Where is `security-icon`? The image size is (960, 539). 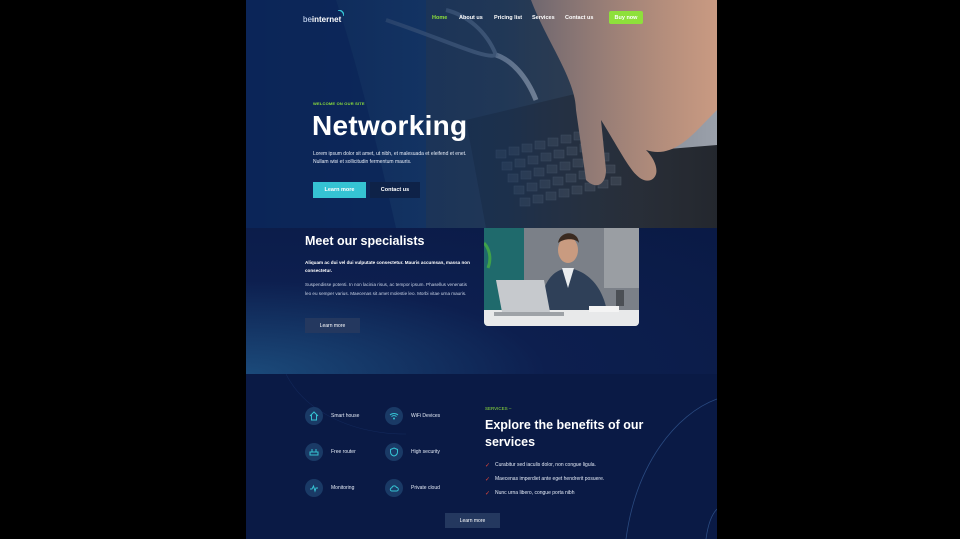 security-icon is located at coordinates (394, 452).